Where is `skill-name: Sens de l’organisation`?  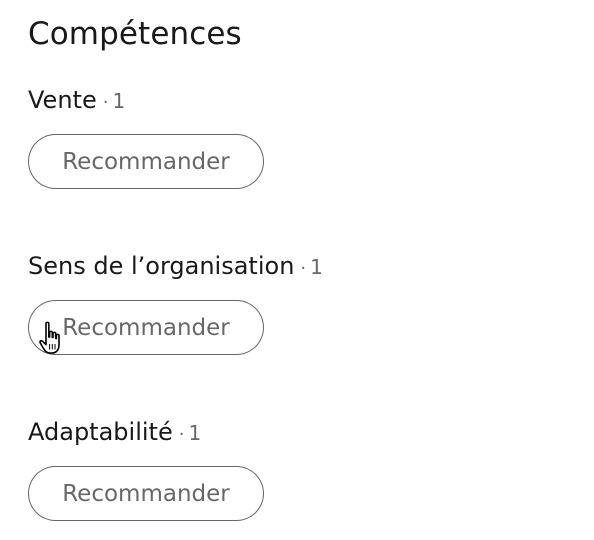
skill-name: Sens de l’organisation is located at coordinates (161, 266).